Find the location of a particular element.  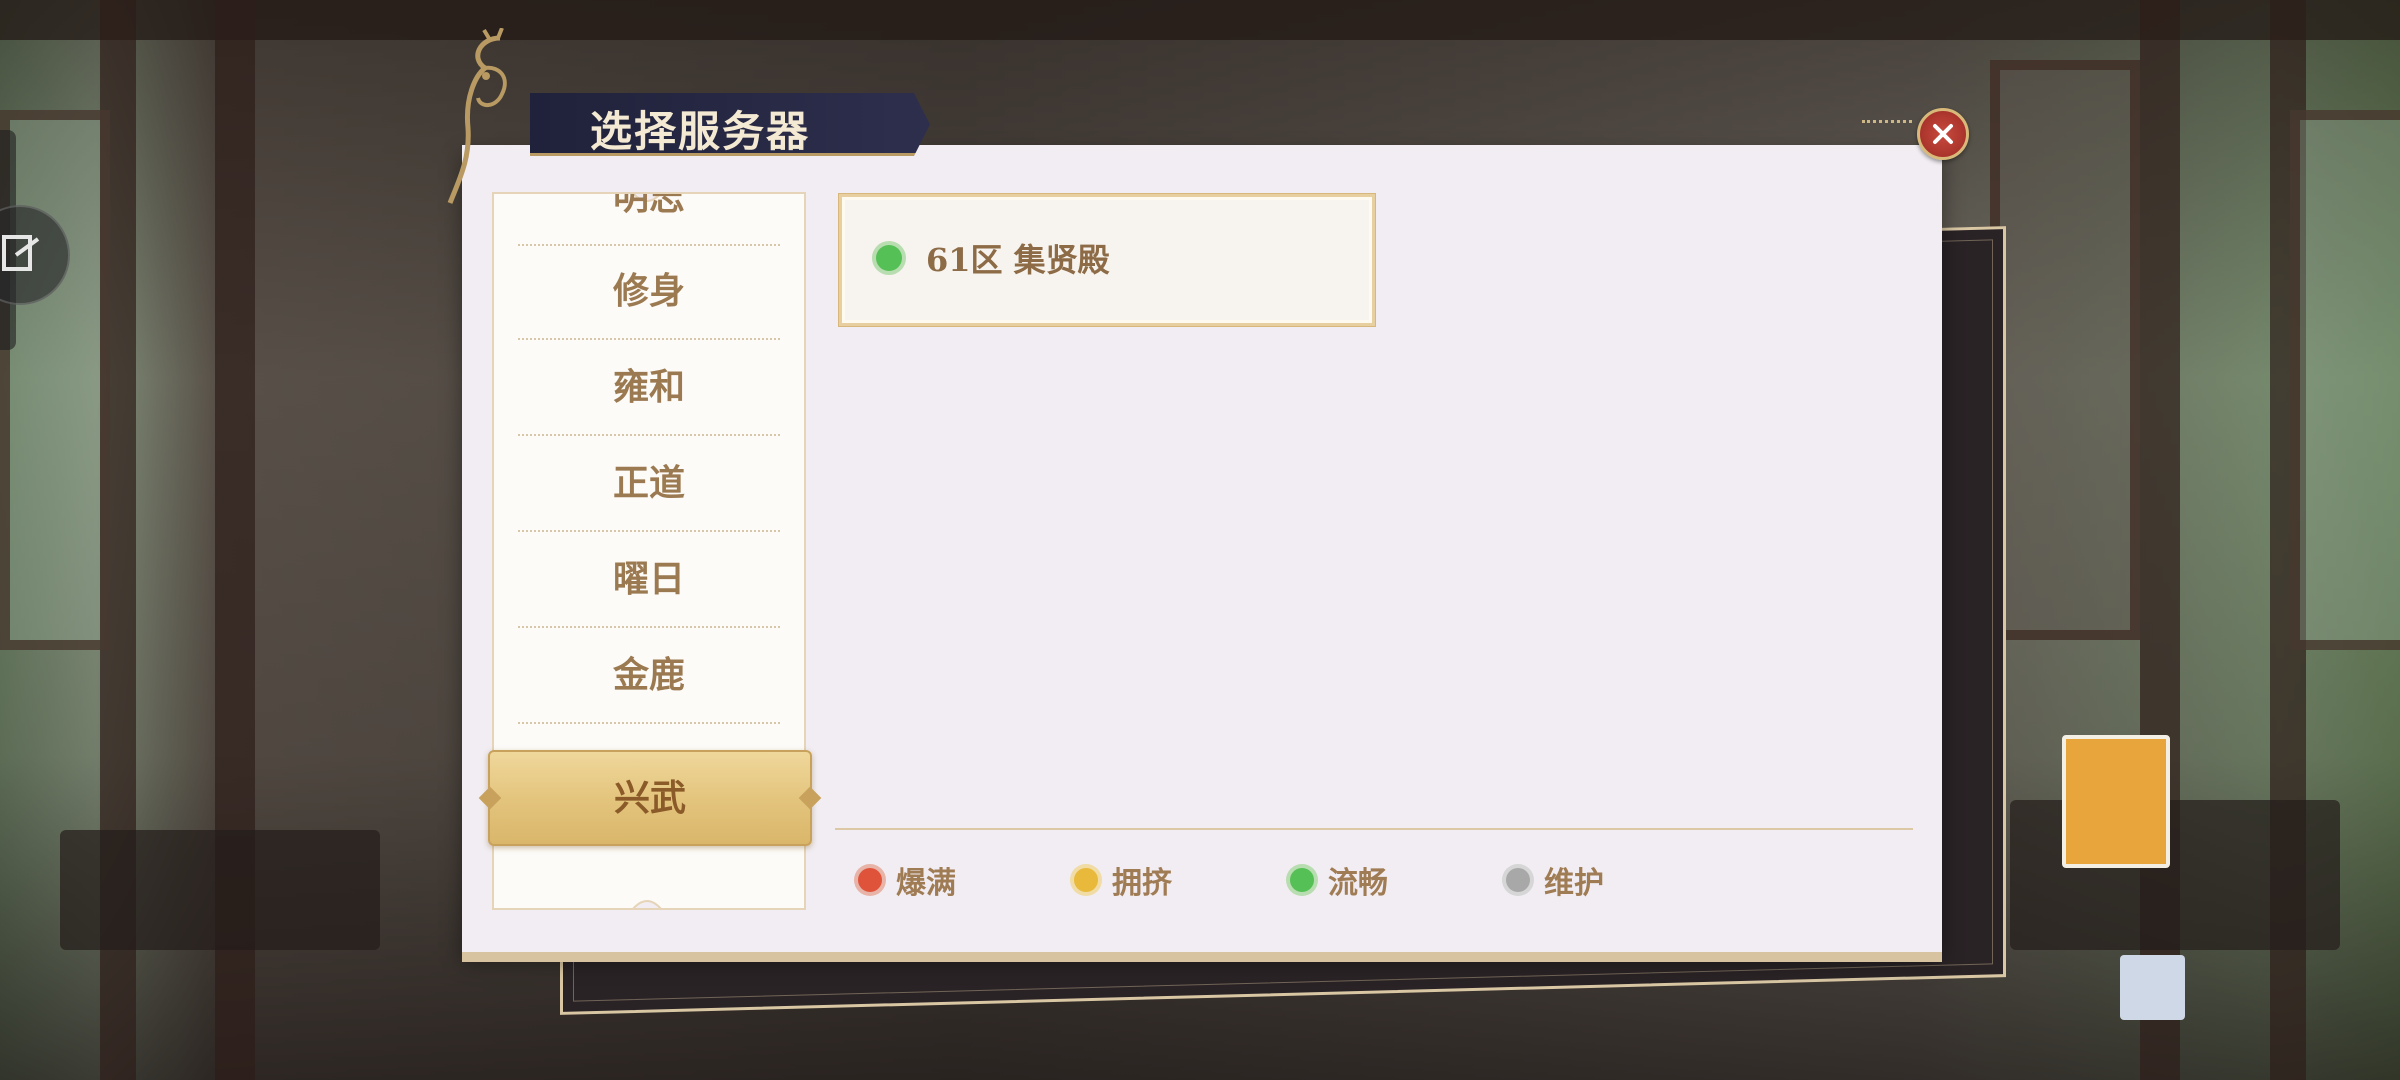

close-button is located at coordinates (1943, 134).